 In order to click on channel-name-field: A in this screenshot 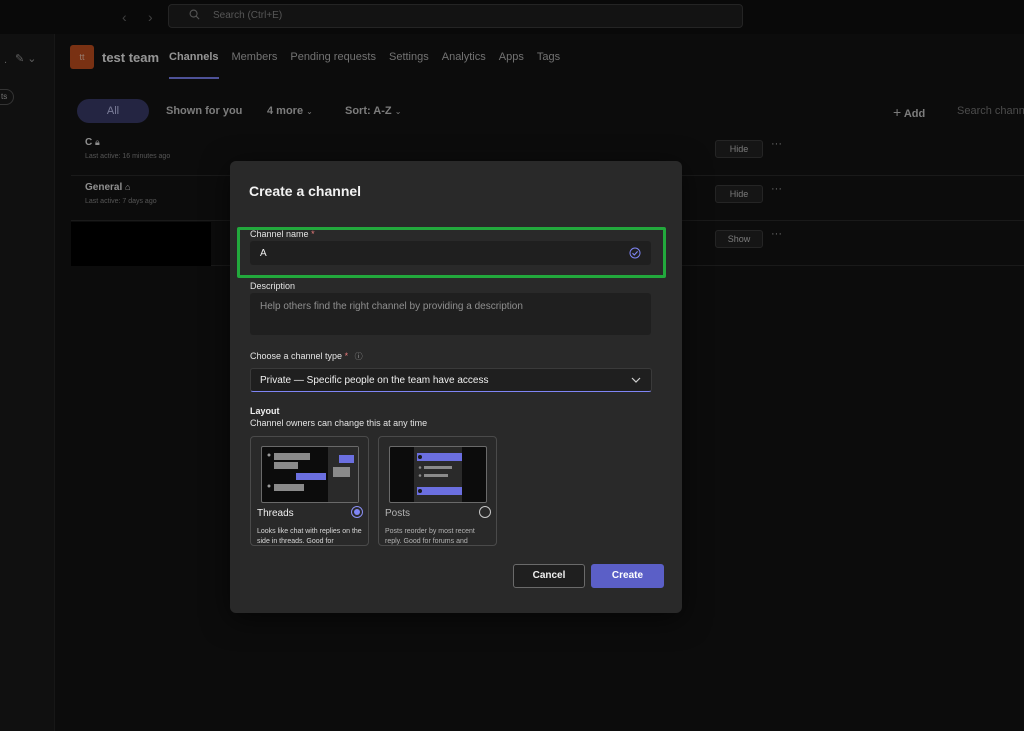, I will do `click(450, 253)`.